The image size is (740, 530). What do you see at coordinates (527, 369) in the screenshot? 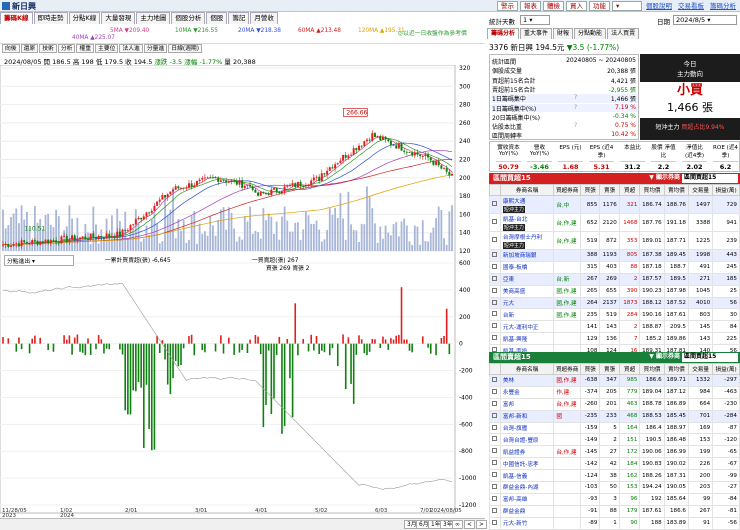
I see `col-header: 券商名稱` at bounding box center [527, 369].